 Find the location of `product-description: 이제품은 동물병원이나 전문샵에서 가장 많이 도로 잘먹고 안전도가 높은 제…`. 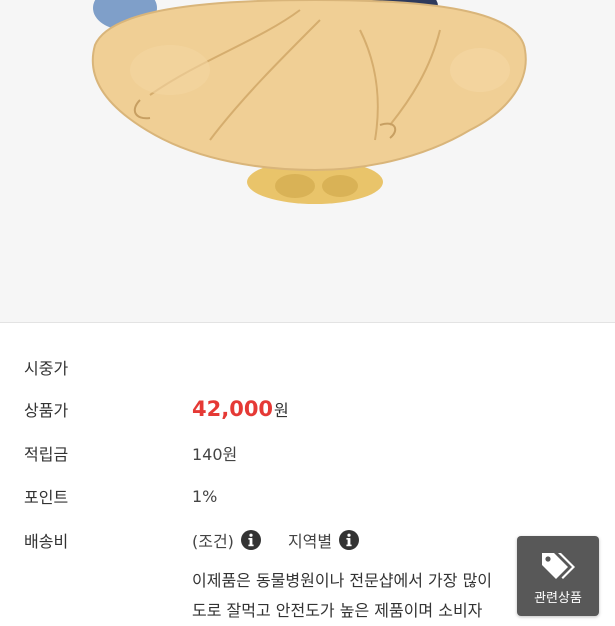

product-description: 이제품은 동물병원이나 전문샵에서 가장 많이 도로 잘먹고 안전도가 높은 제… is located at coordinates (357, 596).